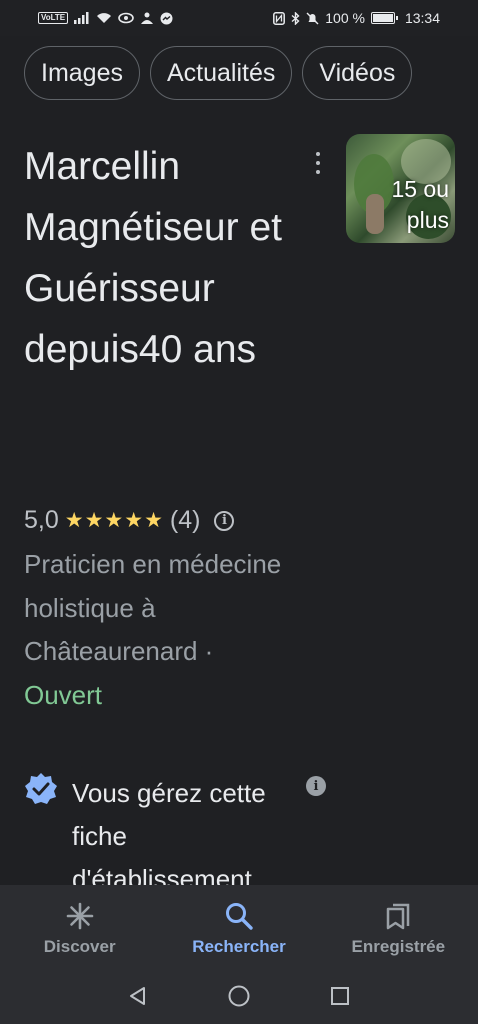 The image size is (478, 1024). I want to click on nav-discover: Discover, so click(79, 926).